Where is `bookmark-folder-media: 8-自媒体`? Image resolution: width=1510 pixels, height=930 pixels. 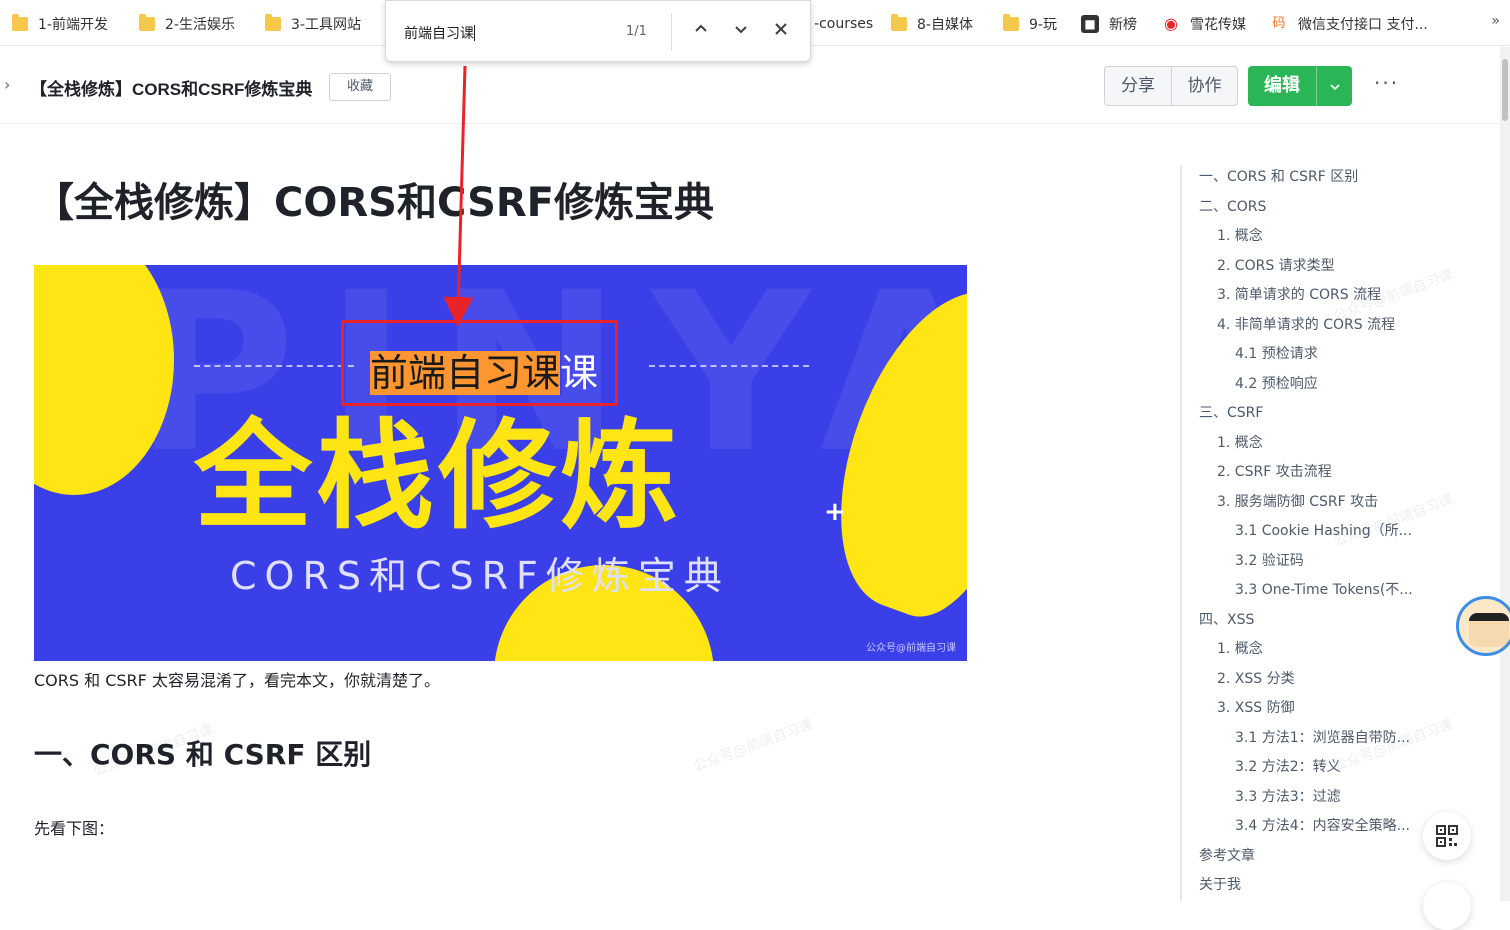
bookmark-folder-media: 8-自媒体 is located at coordinates (932, 24).